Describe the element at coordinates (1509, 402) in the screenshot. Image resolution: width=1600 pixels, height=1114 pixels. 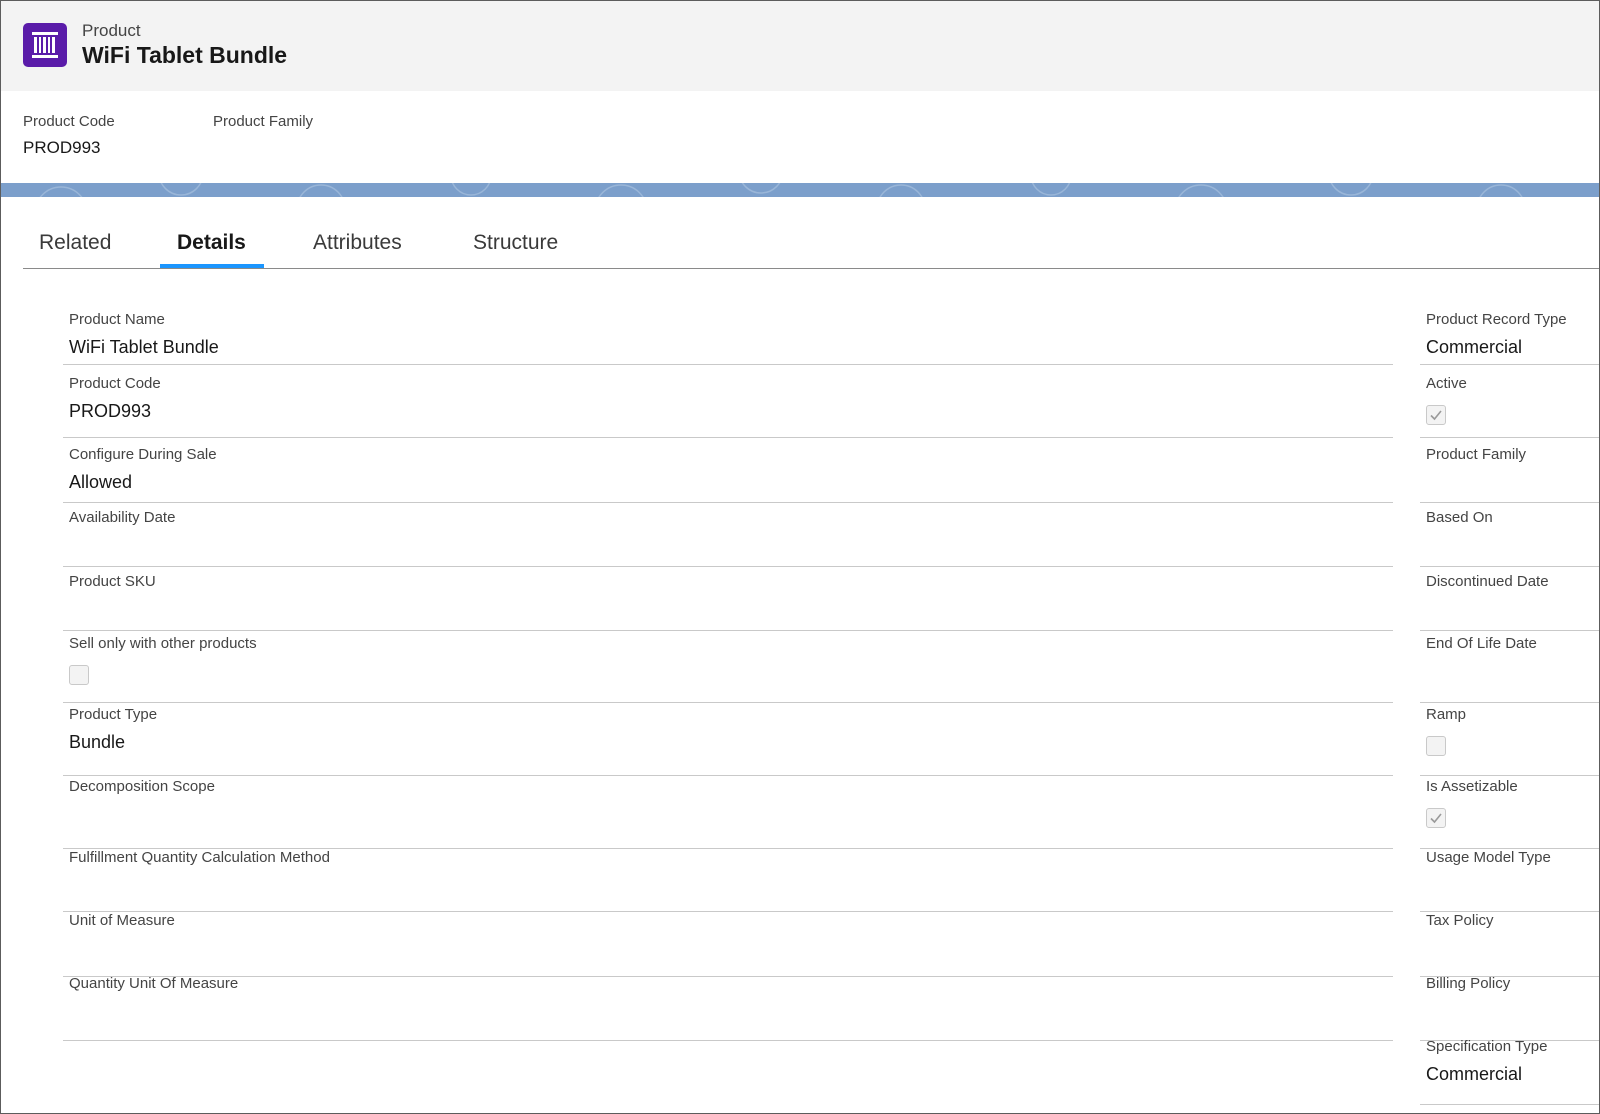
I see `detail-field: Active` at that location.